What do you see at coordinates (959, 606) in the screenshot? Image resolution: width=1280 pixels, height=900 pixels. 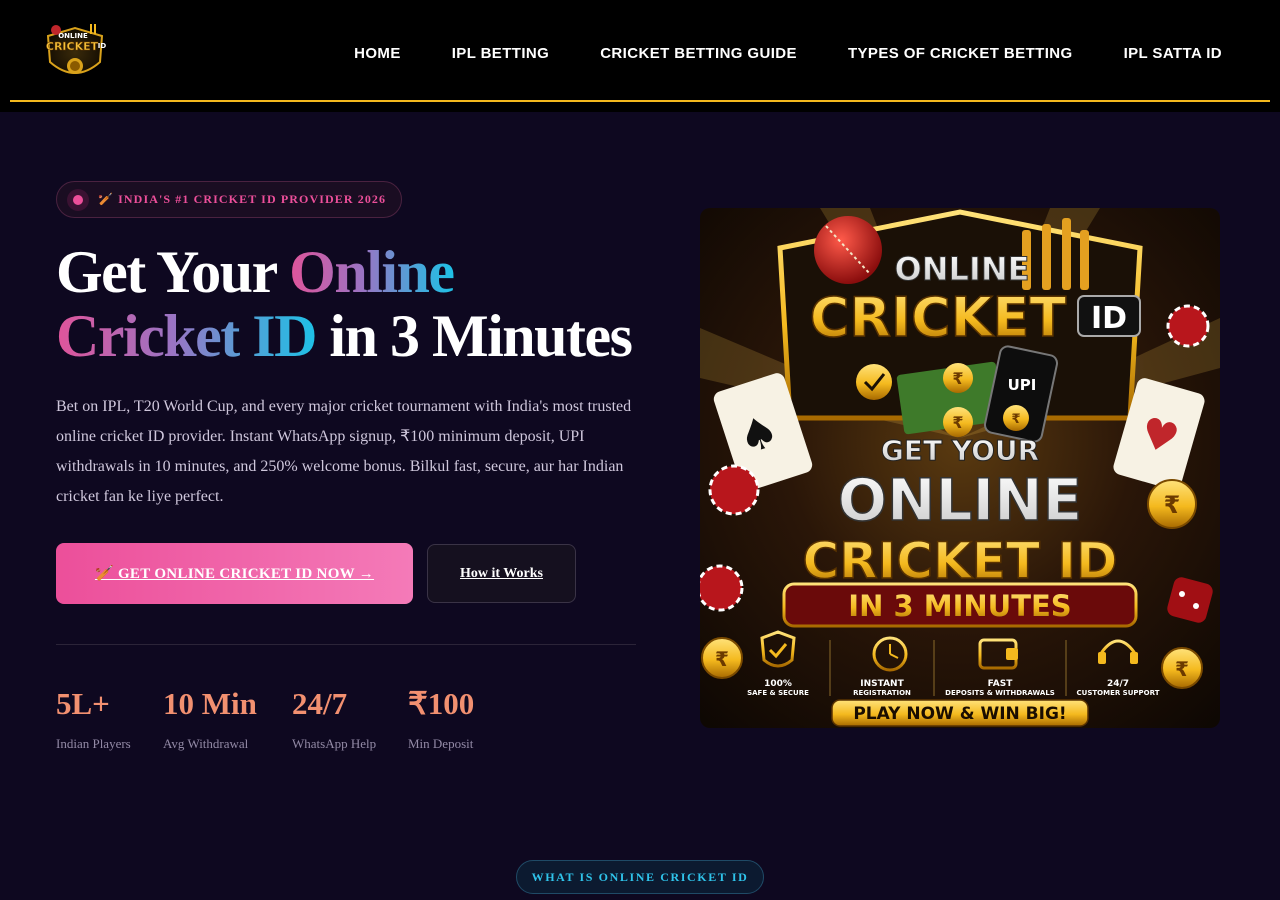 I see `svg-text: IN 3 MINUTES` at bounding box center [959, 606].